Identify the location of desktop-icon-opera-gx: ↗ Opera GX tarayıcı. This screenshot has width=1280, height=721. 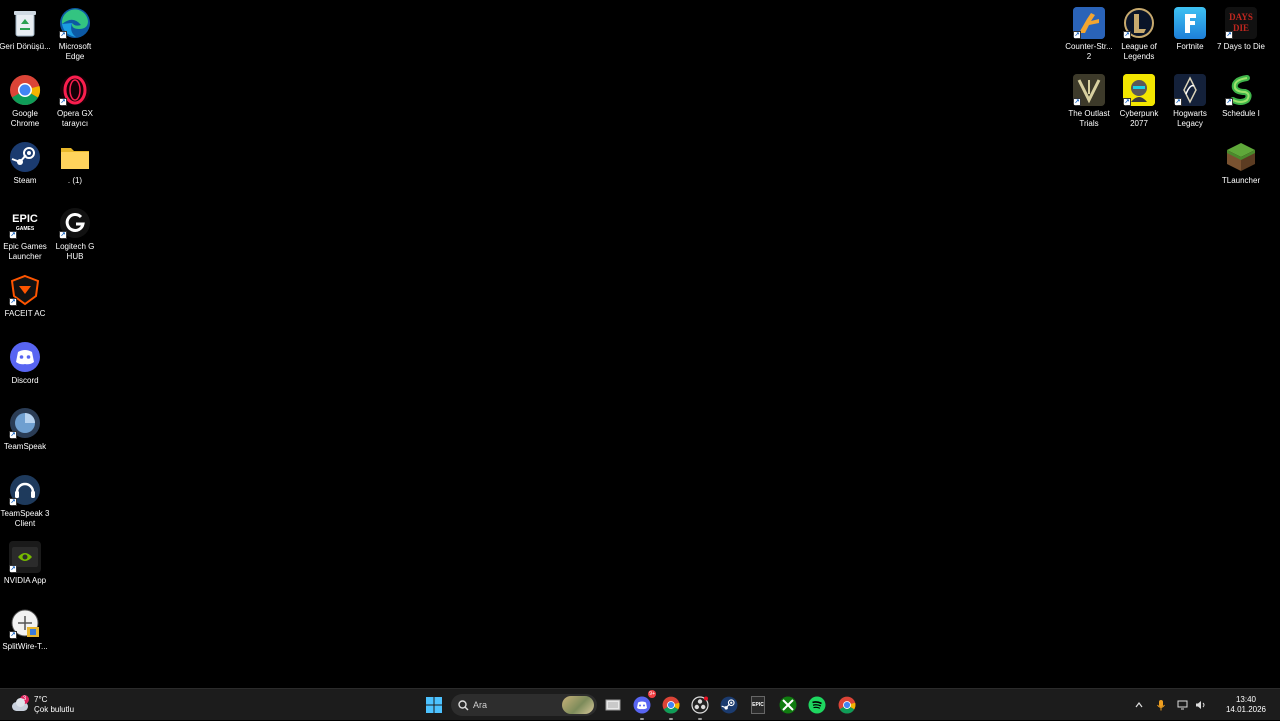
(75, 102).